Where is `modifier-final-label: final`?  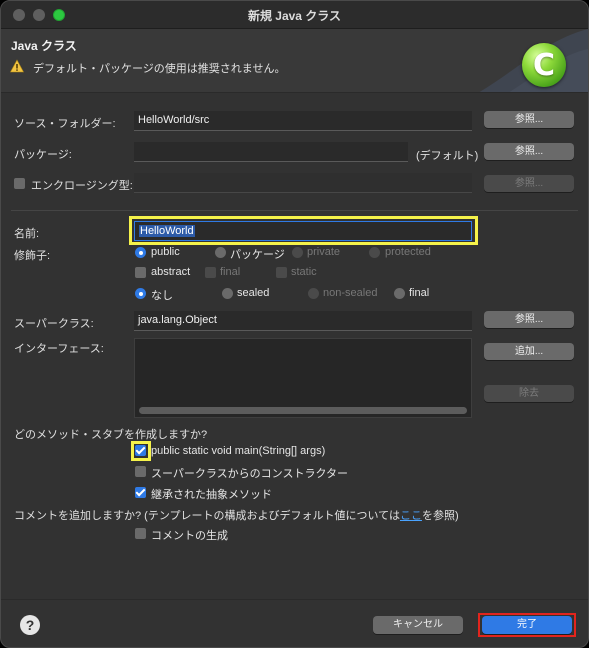
modifier-final-label: final is located at coordinates (230, 272).